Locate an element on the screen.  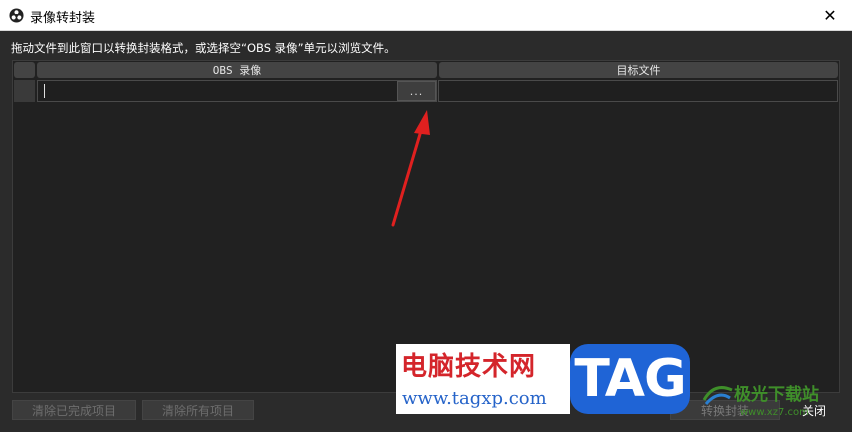
swirl-logo-icon is located at coordinates (717, 396).